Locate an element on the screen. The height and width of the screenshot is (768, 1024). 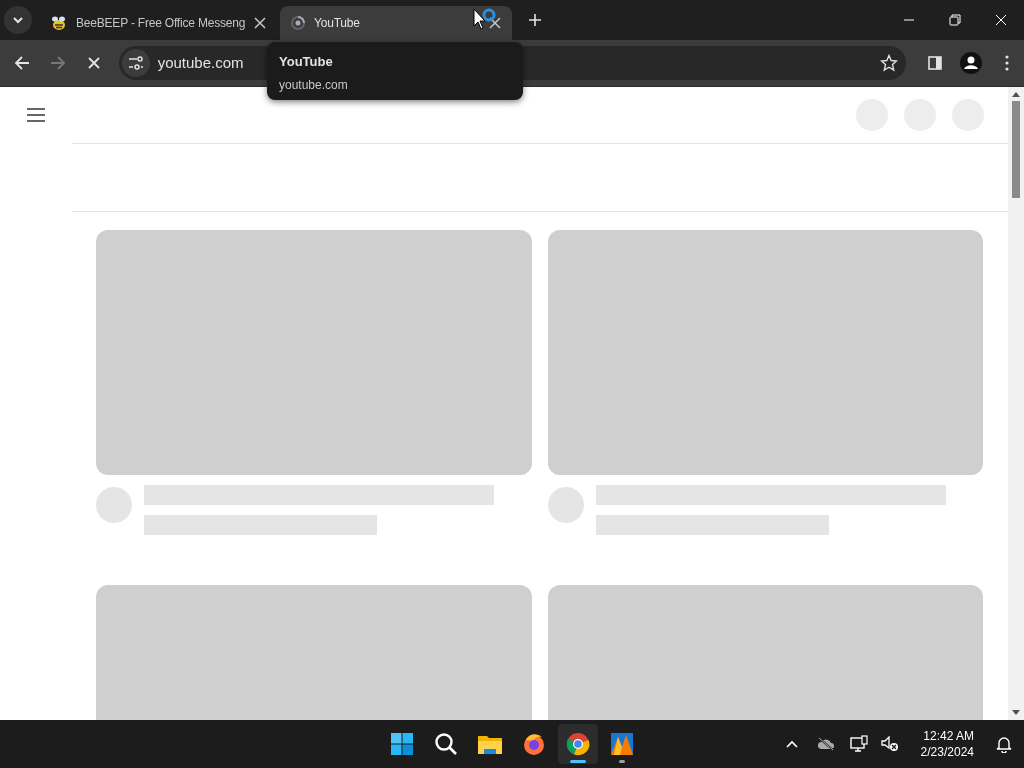
three-dots-icon is located at coordinates (1007, 63).